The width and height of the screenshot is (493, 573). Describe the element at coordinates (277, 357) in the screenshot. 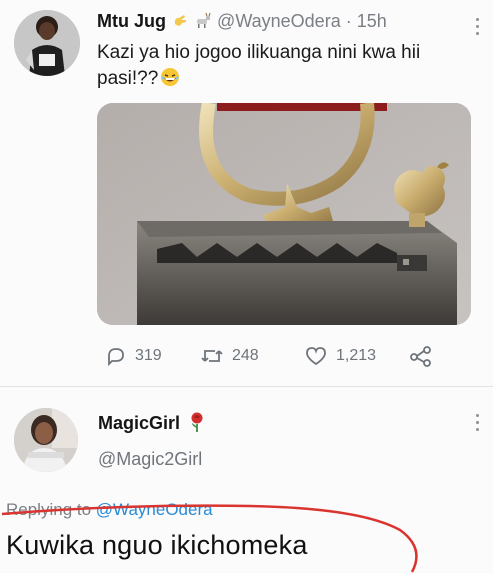

I see `tweet-actions: 319 248 1,213` at that location.